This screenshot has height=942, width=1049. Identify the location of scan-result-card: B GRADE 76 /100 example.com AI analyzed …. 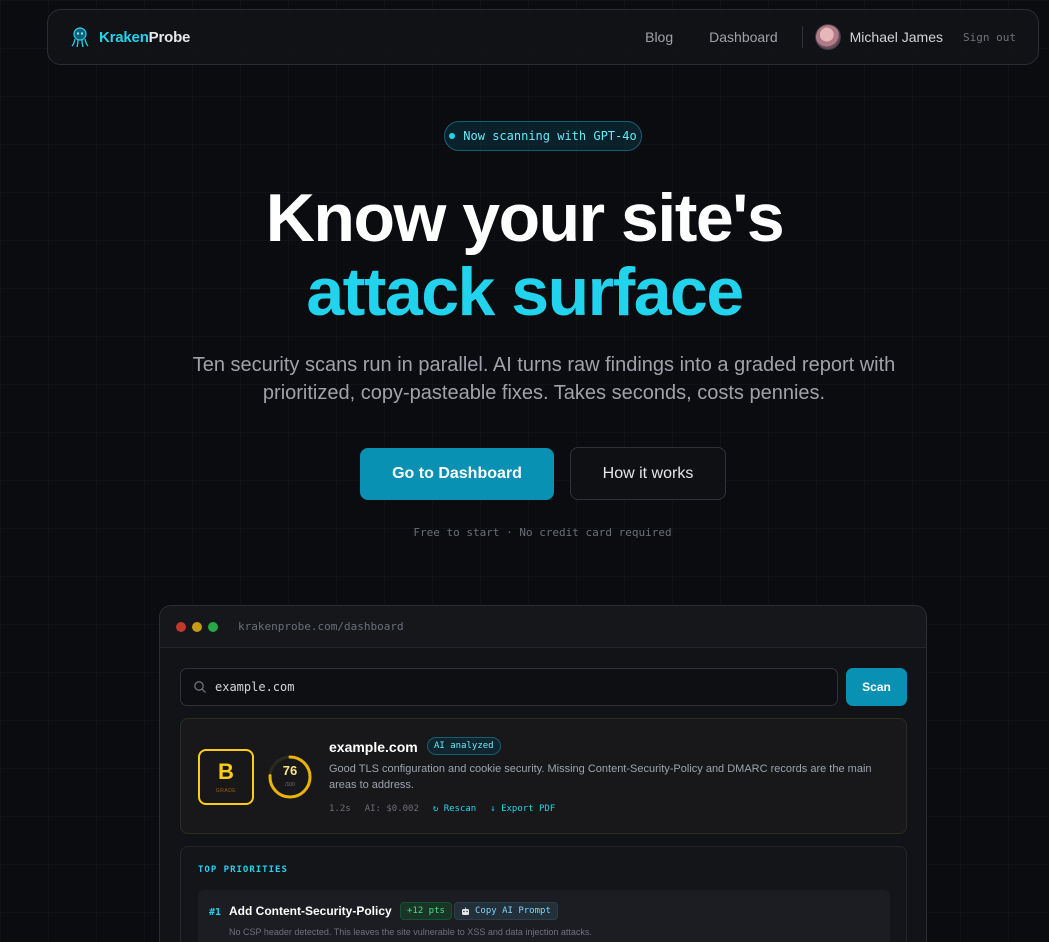
(543, 776).